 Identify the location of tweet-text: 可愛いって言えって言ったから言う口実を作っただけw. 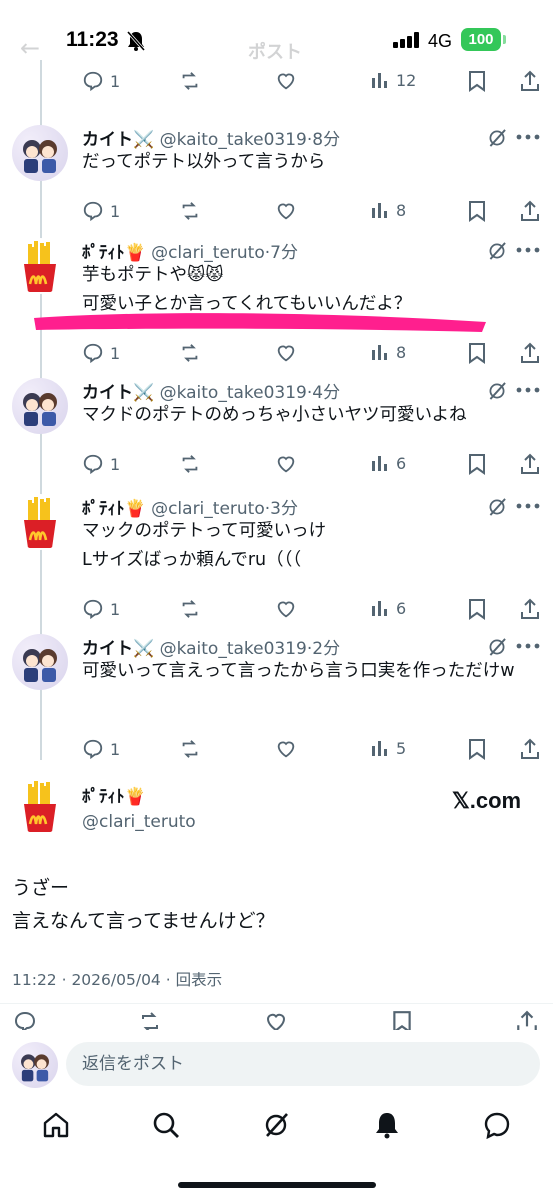
(298, 671).